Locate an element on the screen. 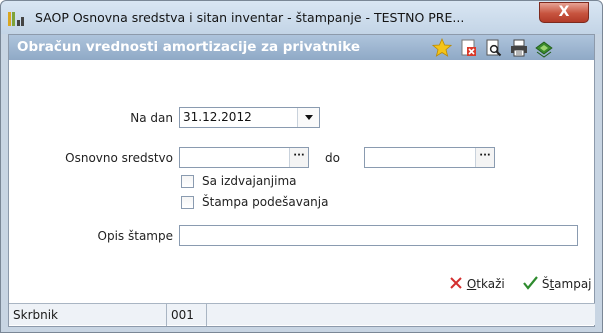  cancel-label-accel: O is located at coordinates (471, 284).